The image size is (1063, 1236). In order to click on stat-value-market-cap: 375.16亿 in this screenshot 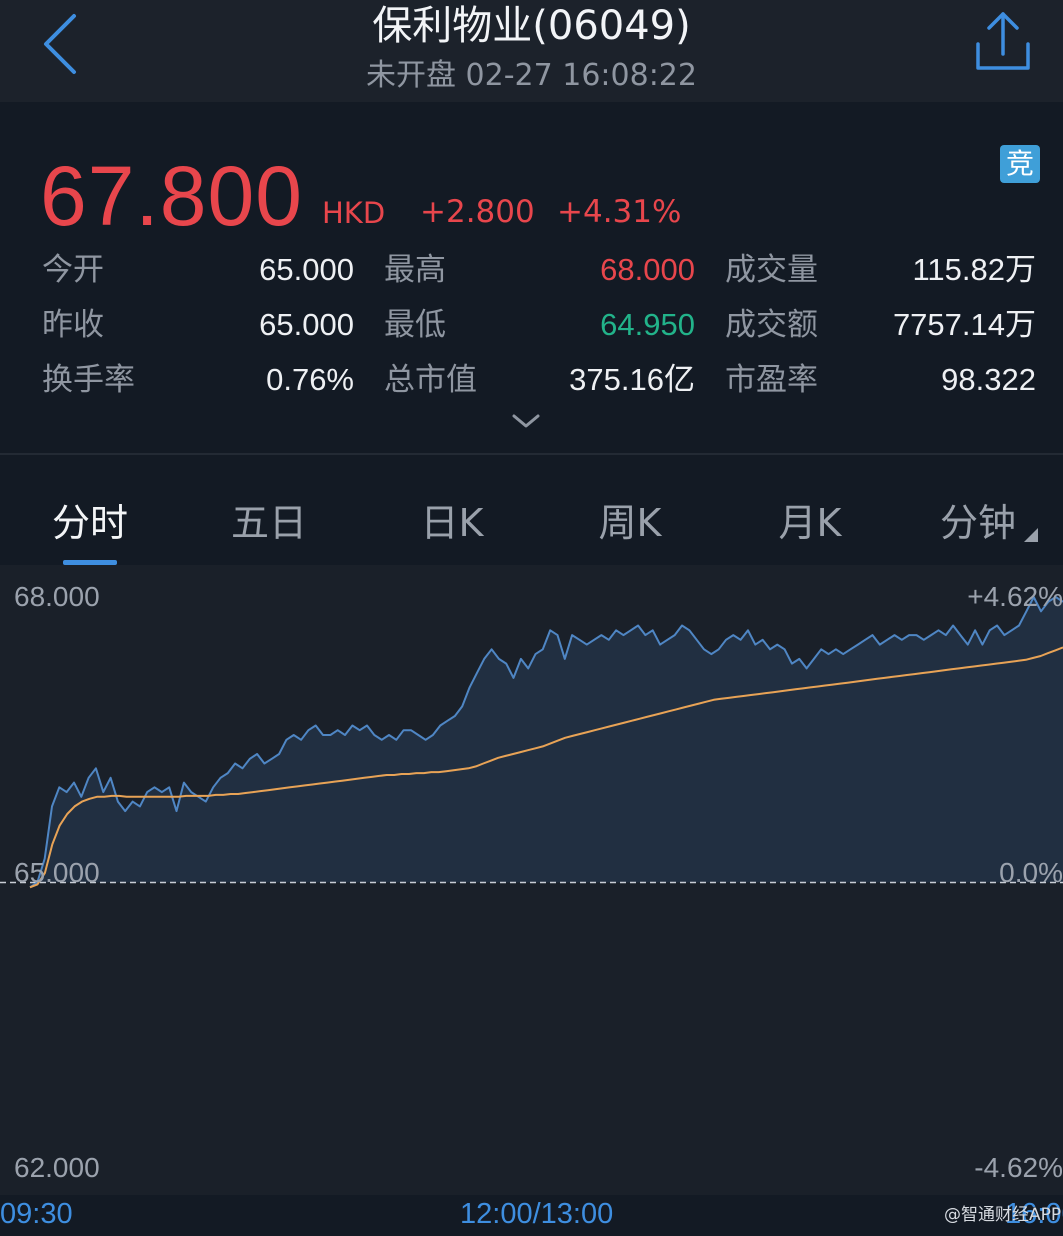, I will do `click(632, 379)`.